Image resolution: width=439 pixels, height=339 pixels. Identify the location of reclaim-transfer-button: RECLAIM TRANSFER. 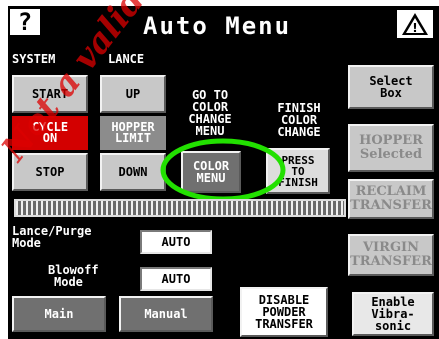
(391, 199).